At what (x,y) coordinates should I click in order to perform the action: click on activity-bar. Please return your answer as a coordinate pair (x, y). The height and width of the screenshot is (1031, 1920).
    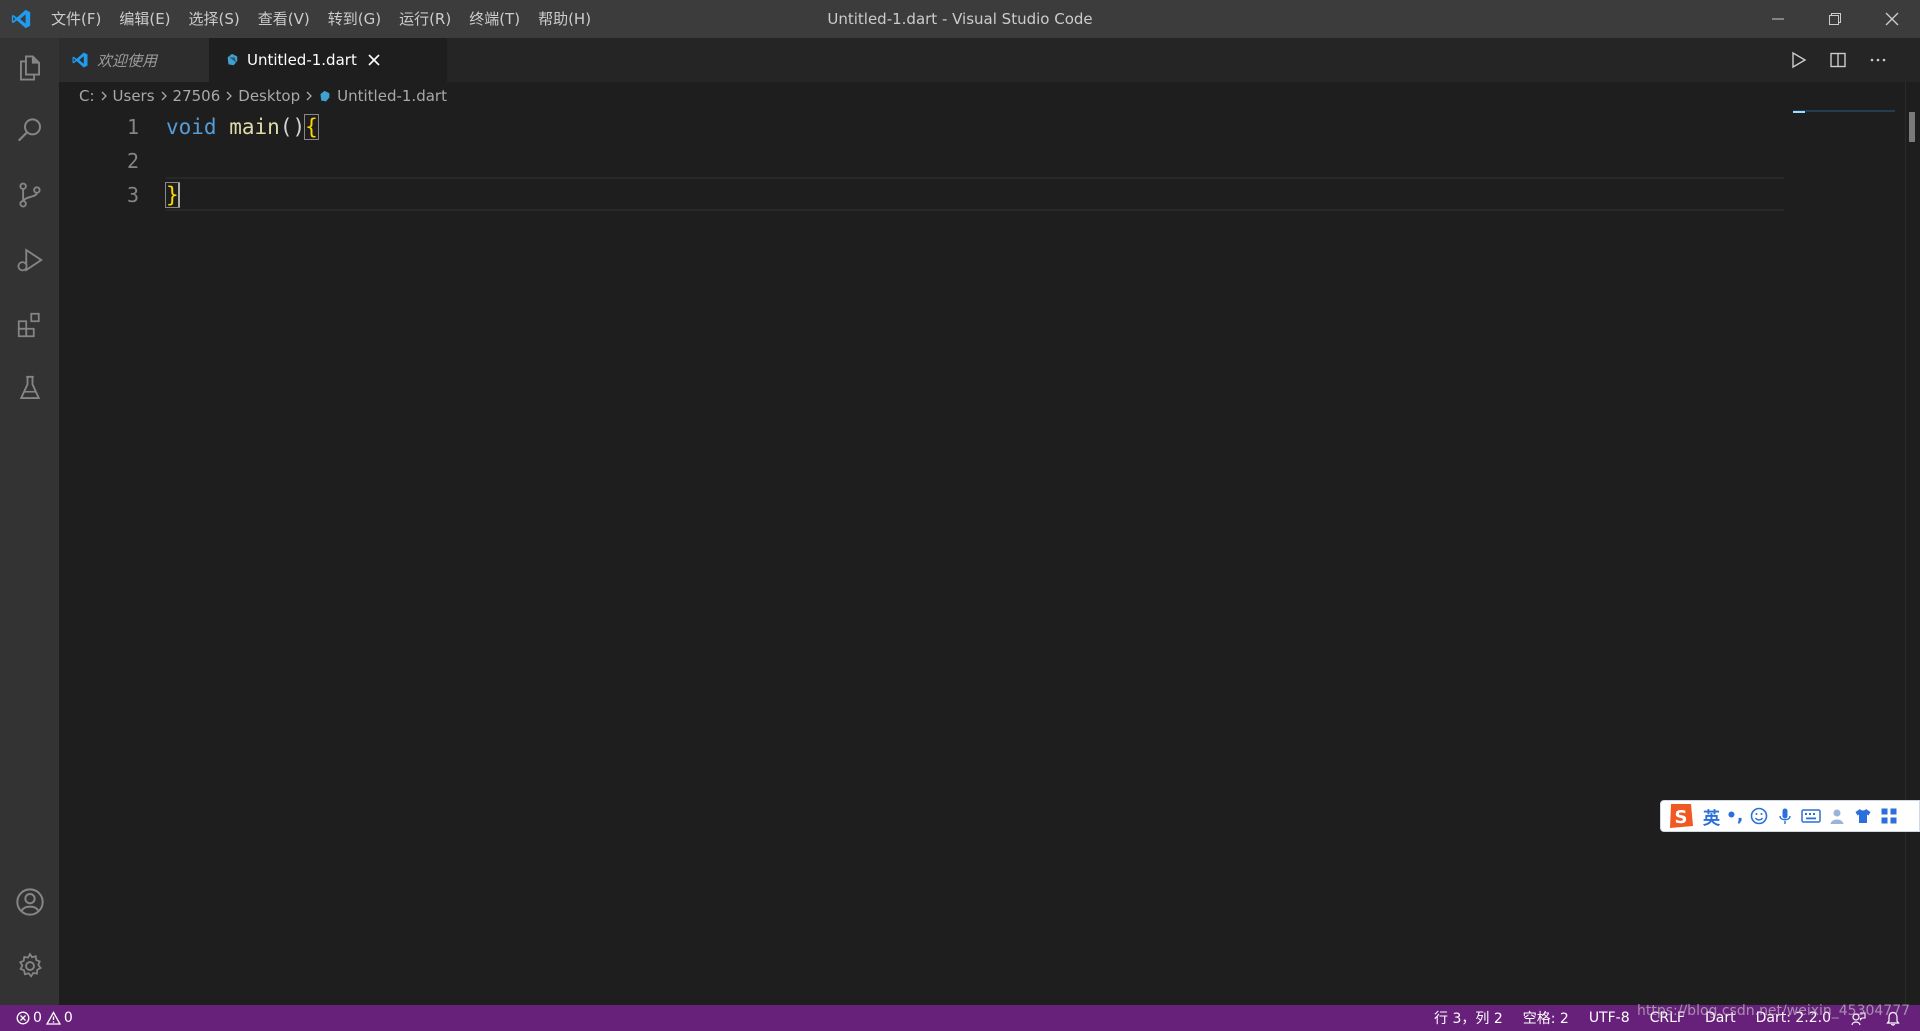
    Looking at the image, I should click on (29, 521).